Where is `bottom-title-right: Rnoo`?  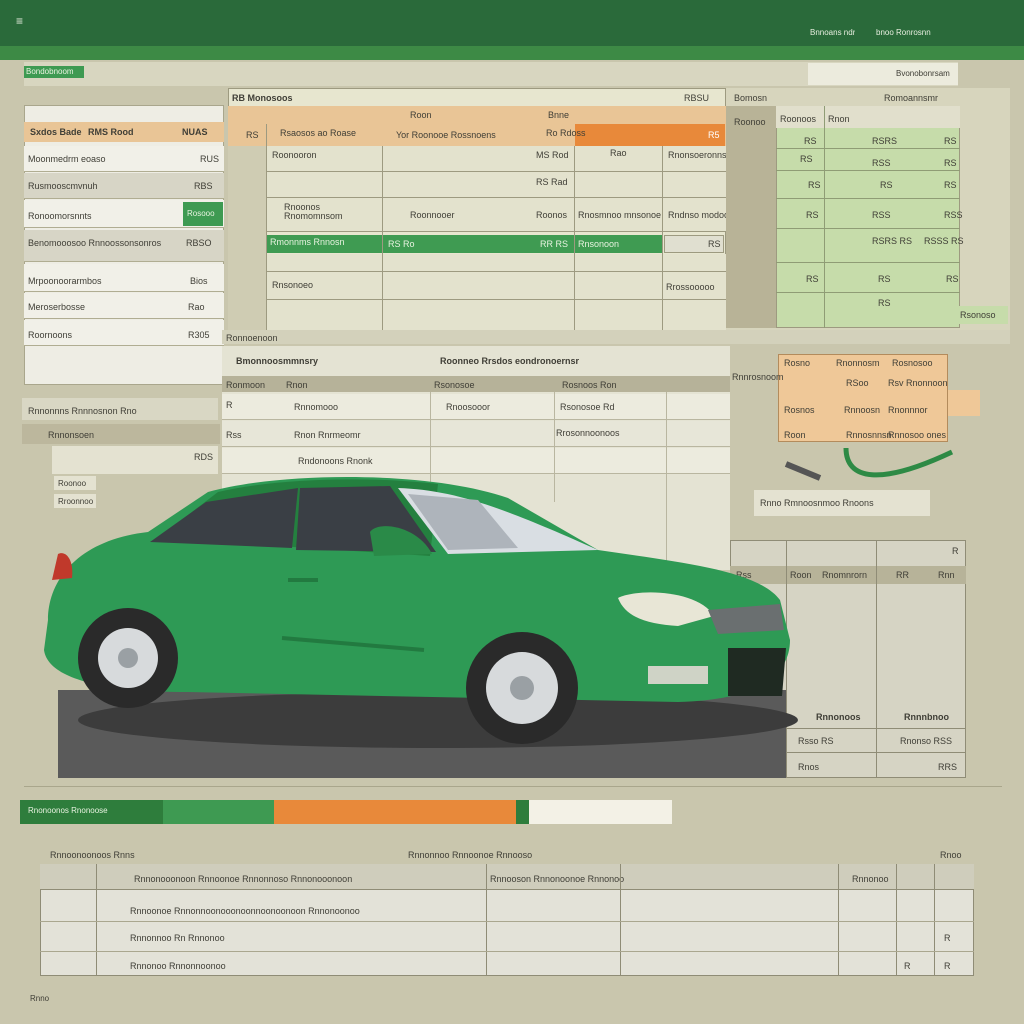
bottom-title-right: Rnoo is located at coordinates (951, 855).